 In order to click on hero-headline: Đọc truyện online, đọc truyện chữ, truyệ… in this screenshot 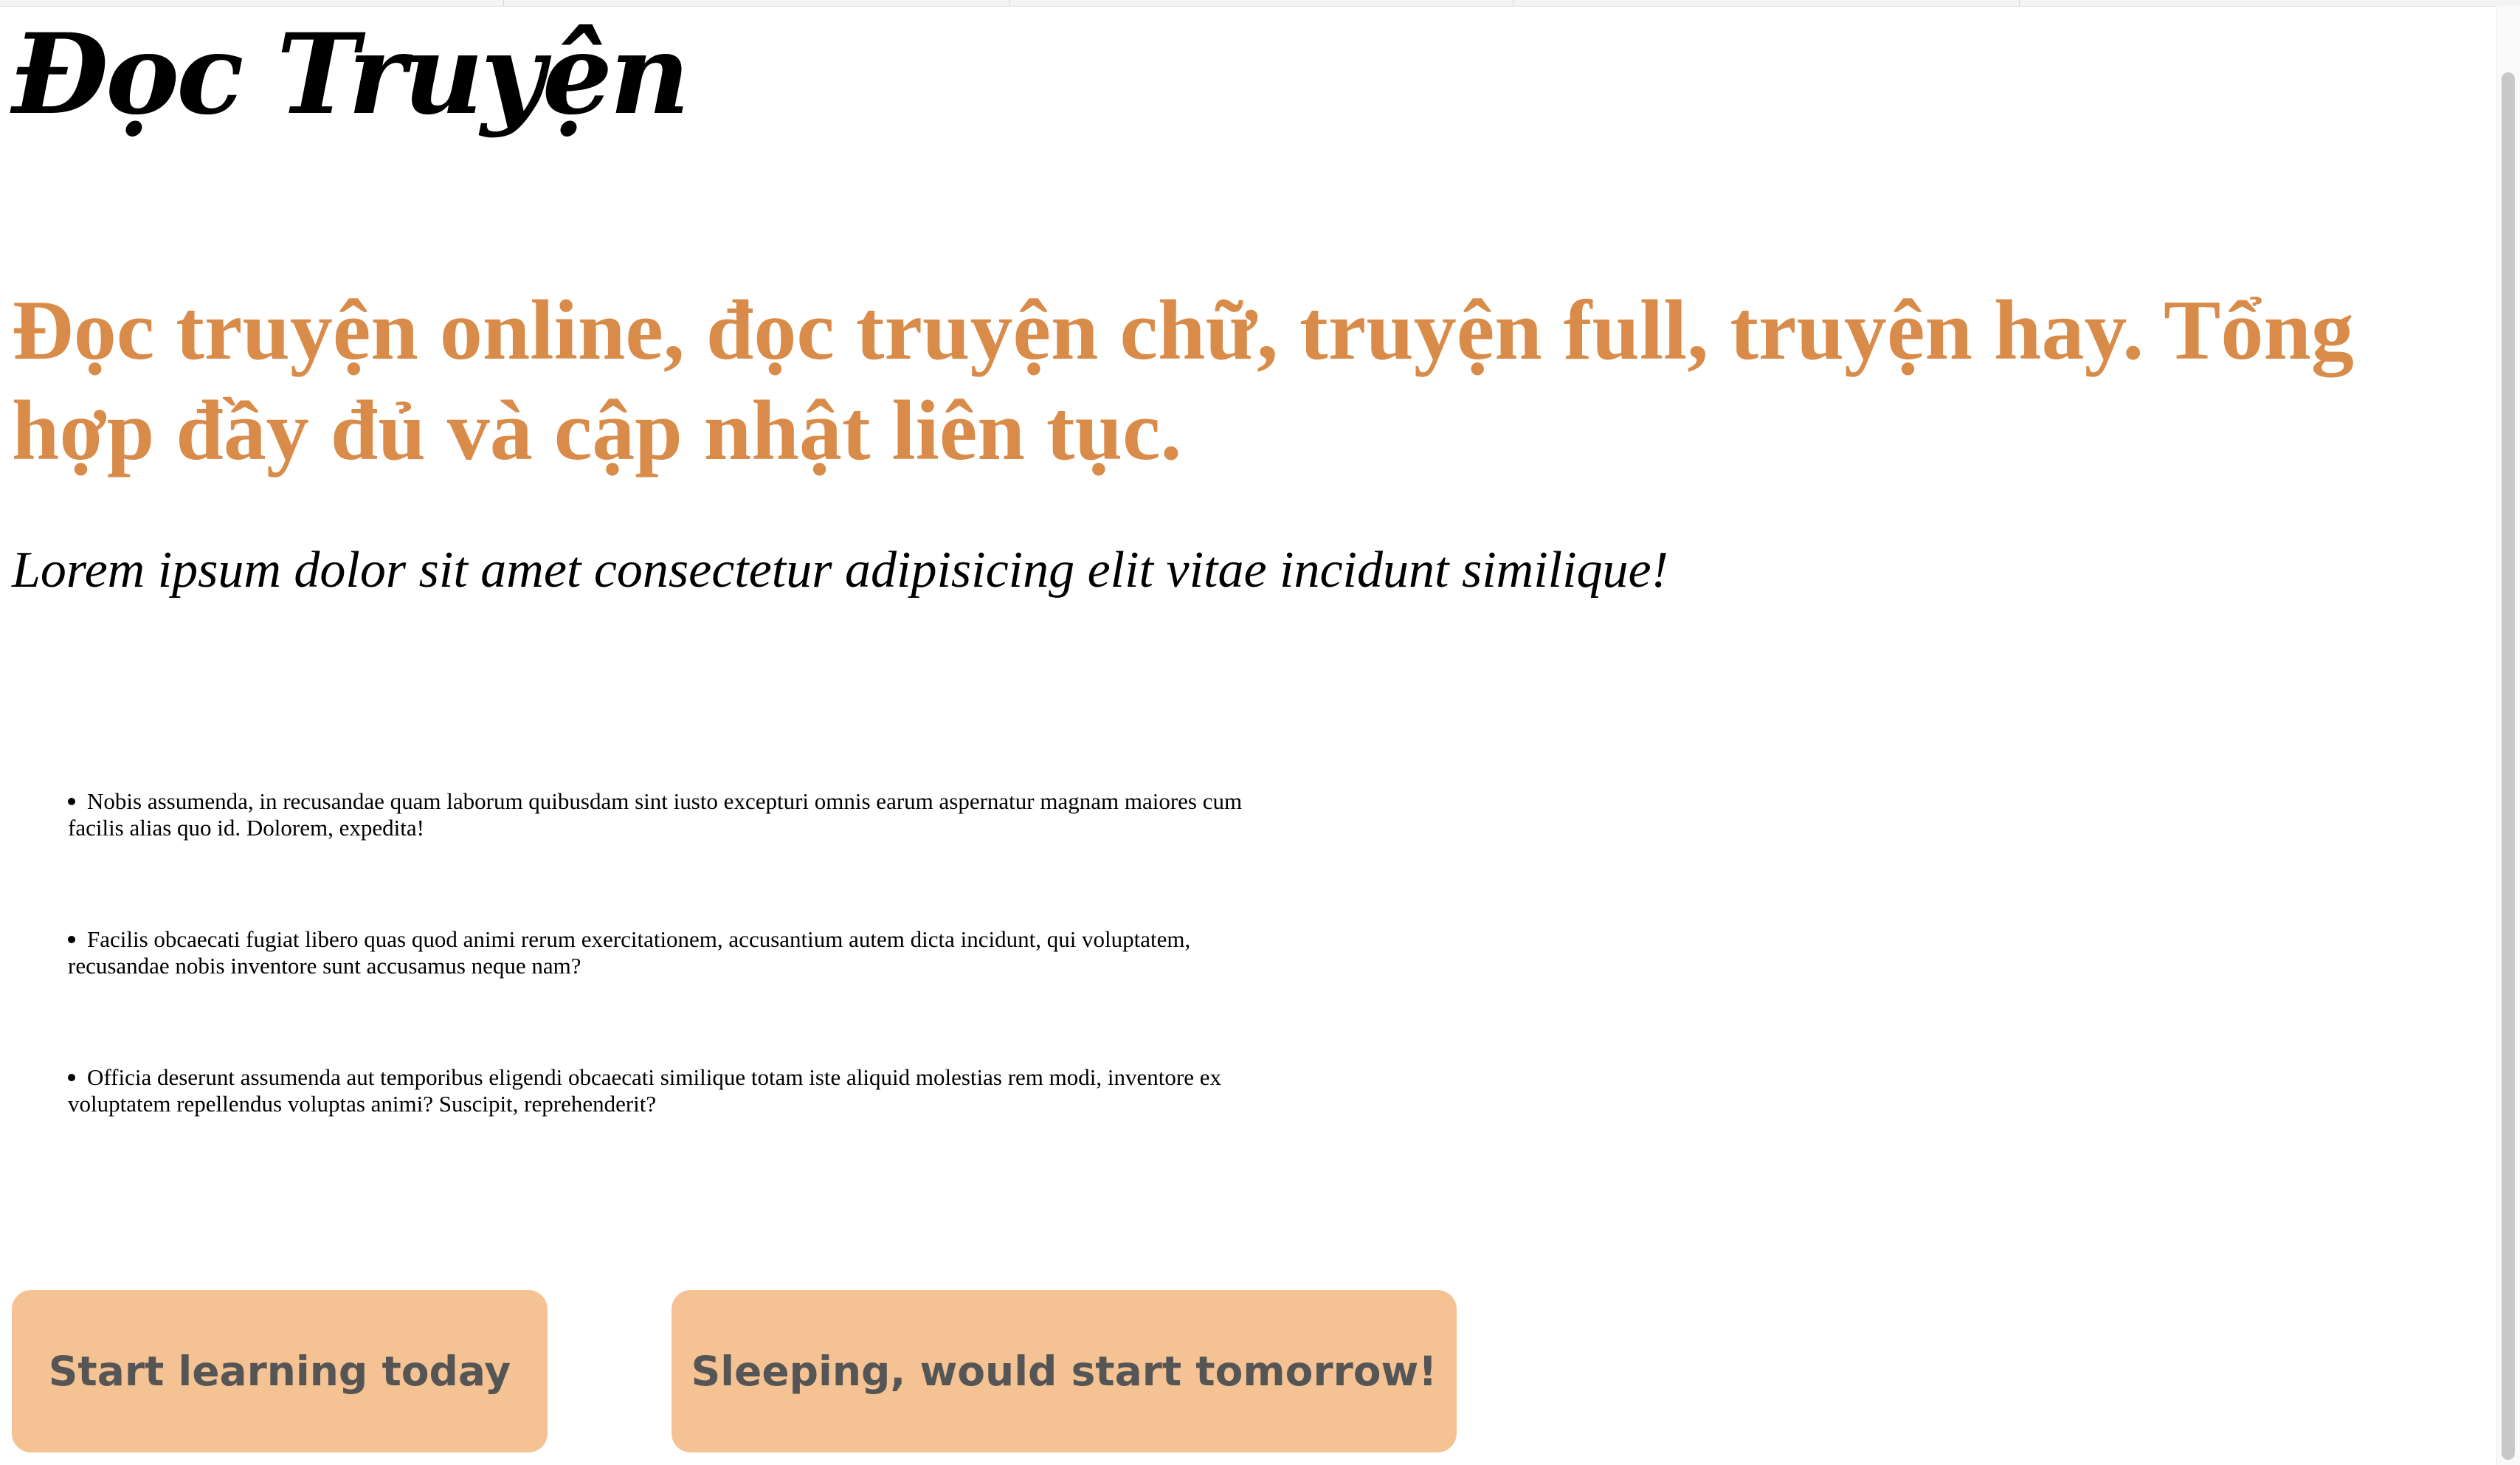, I will do `click(1183, 380)`.